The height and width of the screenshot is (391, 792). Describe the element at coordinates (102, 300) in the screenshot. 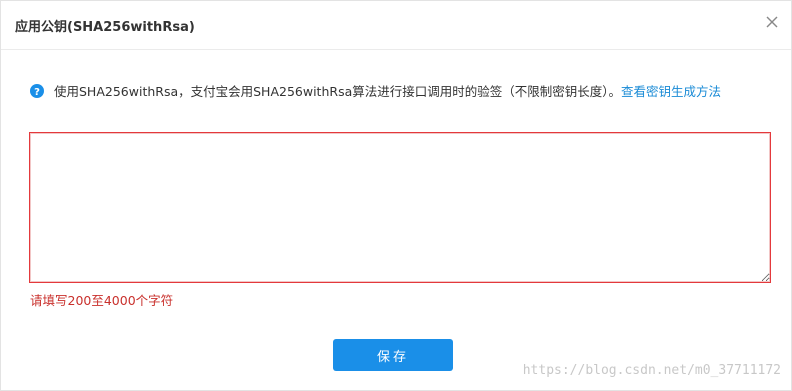

I see `validation-error-text: 请填写200至4000个字符` at that location.